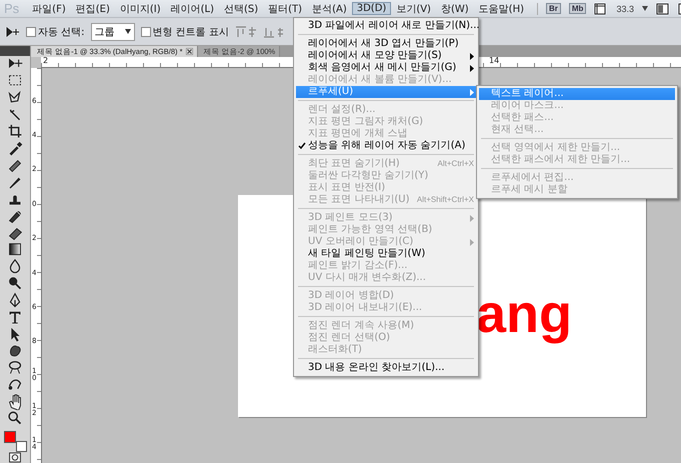 The width and height of the screenshot is (681, 463). What do you see at coordinates (15, 165) in the screenshot?
I see `bandage-tool-icon` at bounding box center [15, 165].